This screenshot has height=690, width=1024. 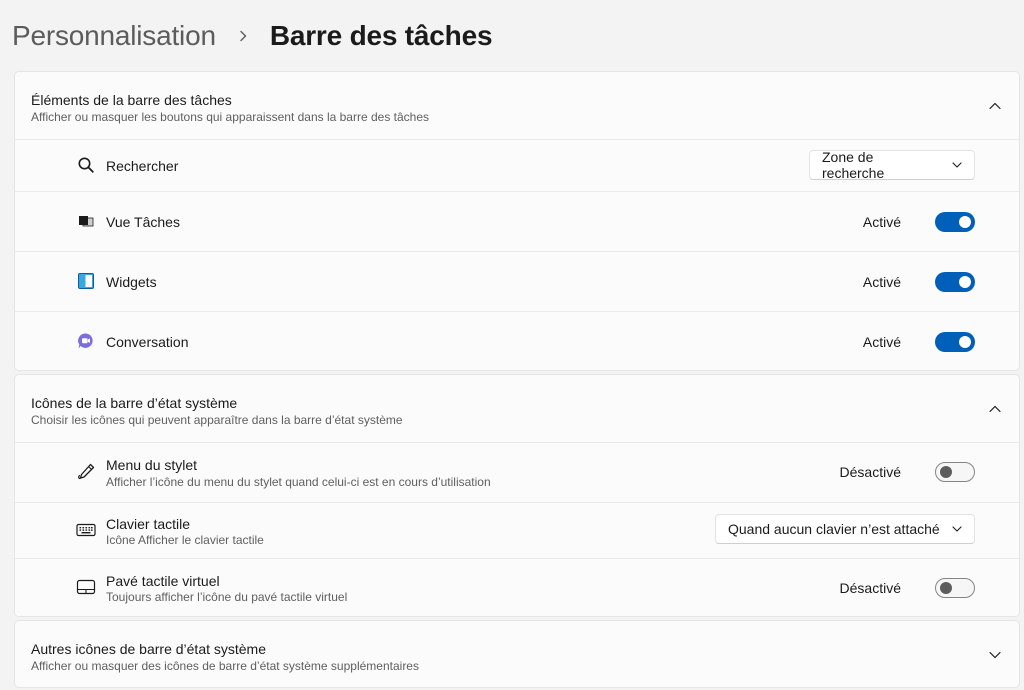 What do you see at coordinates (955, 472) in the screenshot?
I see `pen-menu-toggle` at bounding box center [955, 472].